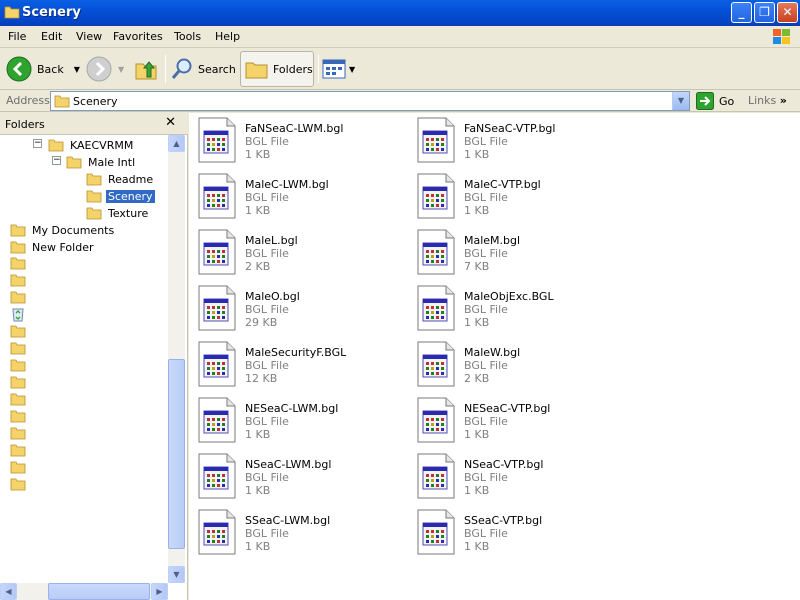 The height and width of the screenshot is (600, 800). What do you see at coordinates (51, 36) in the screenshot?
I see `menu-edit: Edit` at bounding box center [51, 36].